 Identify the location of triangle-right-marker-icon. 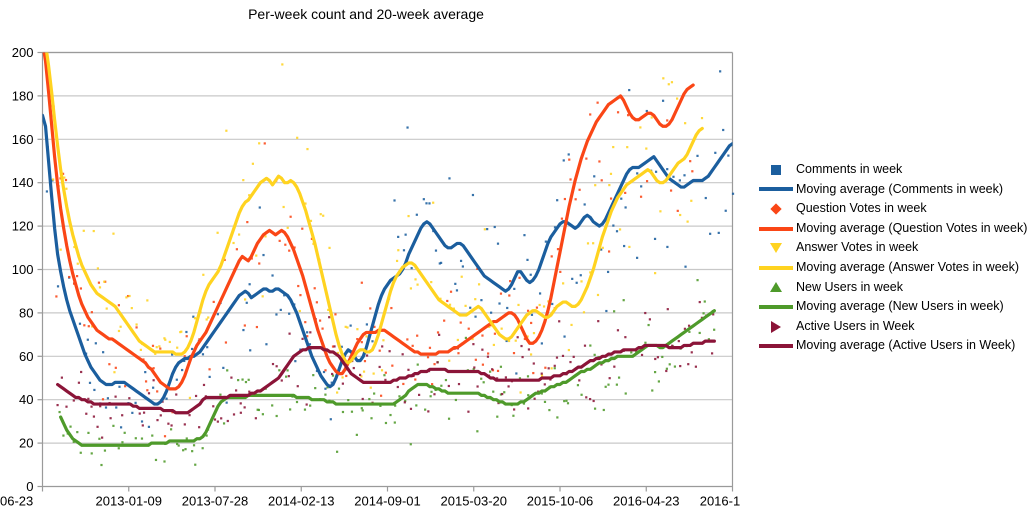
(776, 326).